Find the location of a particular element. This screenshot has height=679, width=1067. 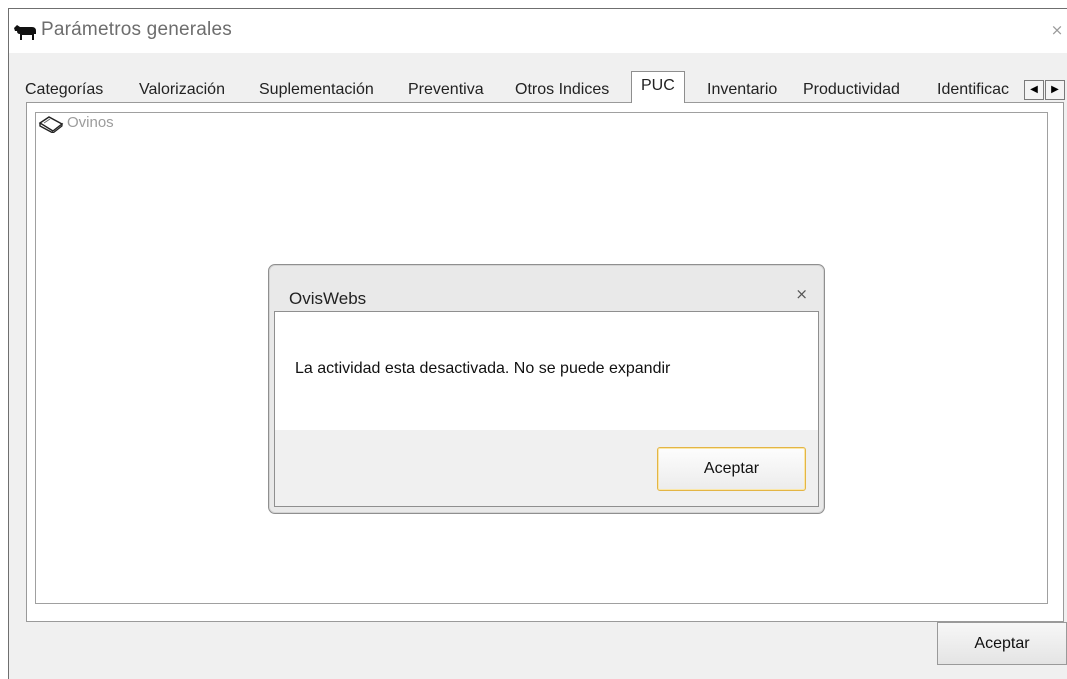

aceptar-button: Aceptar is located at coordinates (1002, 643).